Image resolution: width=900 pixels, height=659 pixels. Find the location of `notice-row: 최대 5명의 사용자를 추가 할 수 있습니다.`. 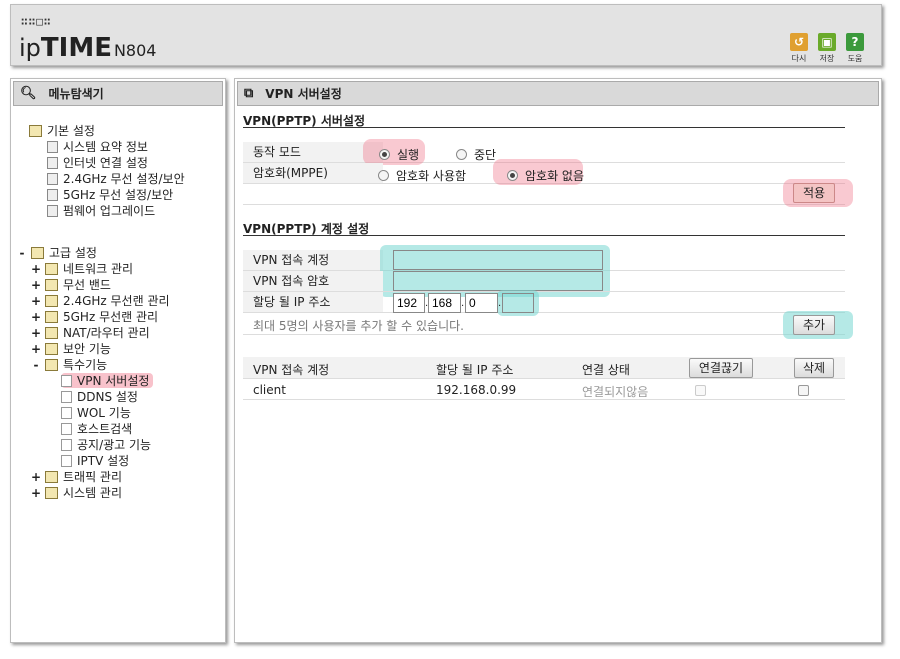

notice-row: 최대 5명의 사용자를 추가 할 수 있습니다. is located at coordinates (544, 324).